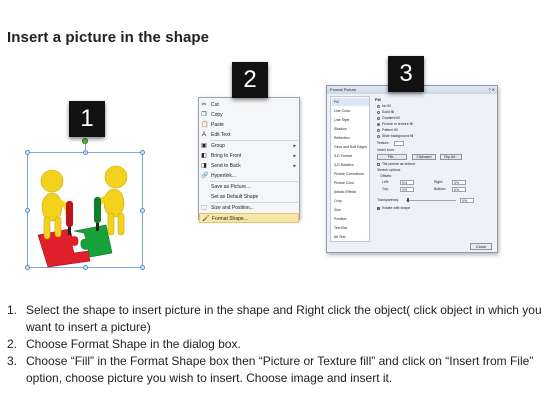 This screenshot has height=420, width=560. What do you see at coordinates (440, 189) in the screenshot?
I see `offset-label: Bottom:` at bounding box center [440, 189].